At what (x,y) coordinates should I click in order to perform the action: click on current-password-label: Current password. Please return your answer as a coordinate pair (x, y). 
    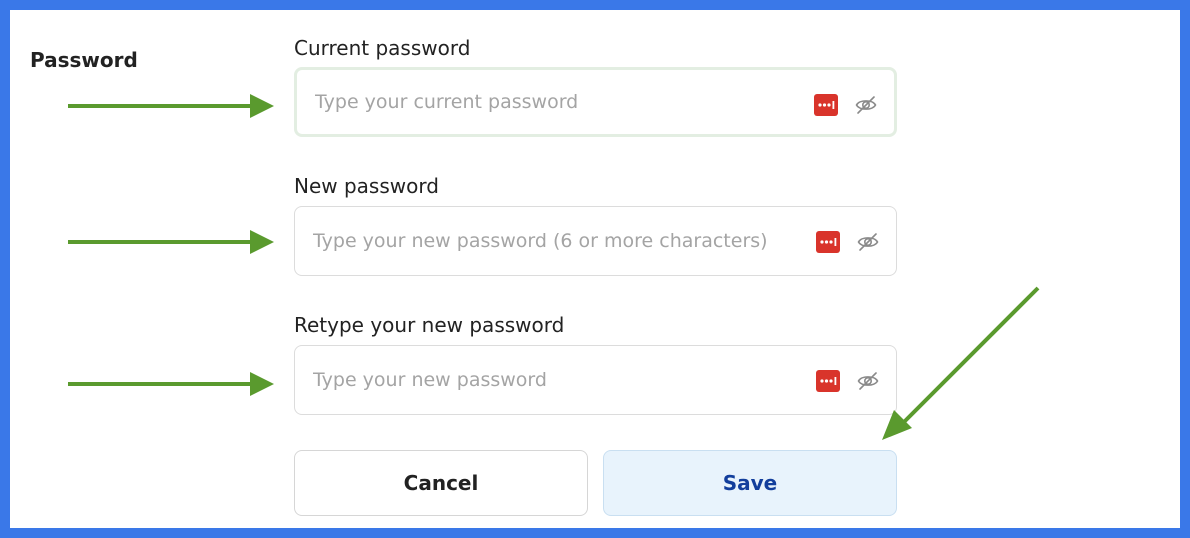
    Looking at the image, I should click on (382, 48).